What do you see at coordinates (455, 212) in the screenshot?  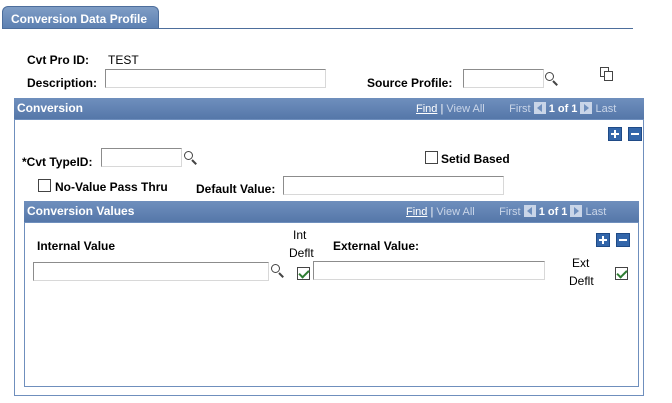 I see `conversion-values-view-all-link: View All` at bounding box center [455, 212].